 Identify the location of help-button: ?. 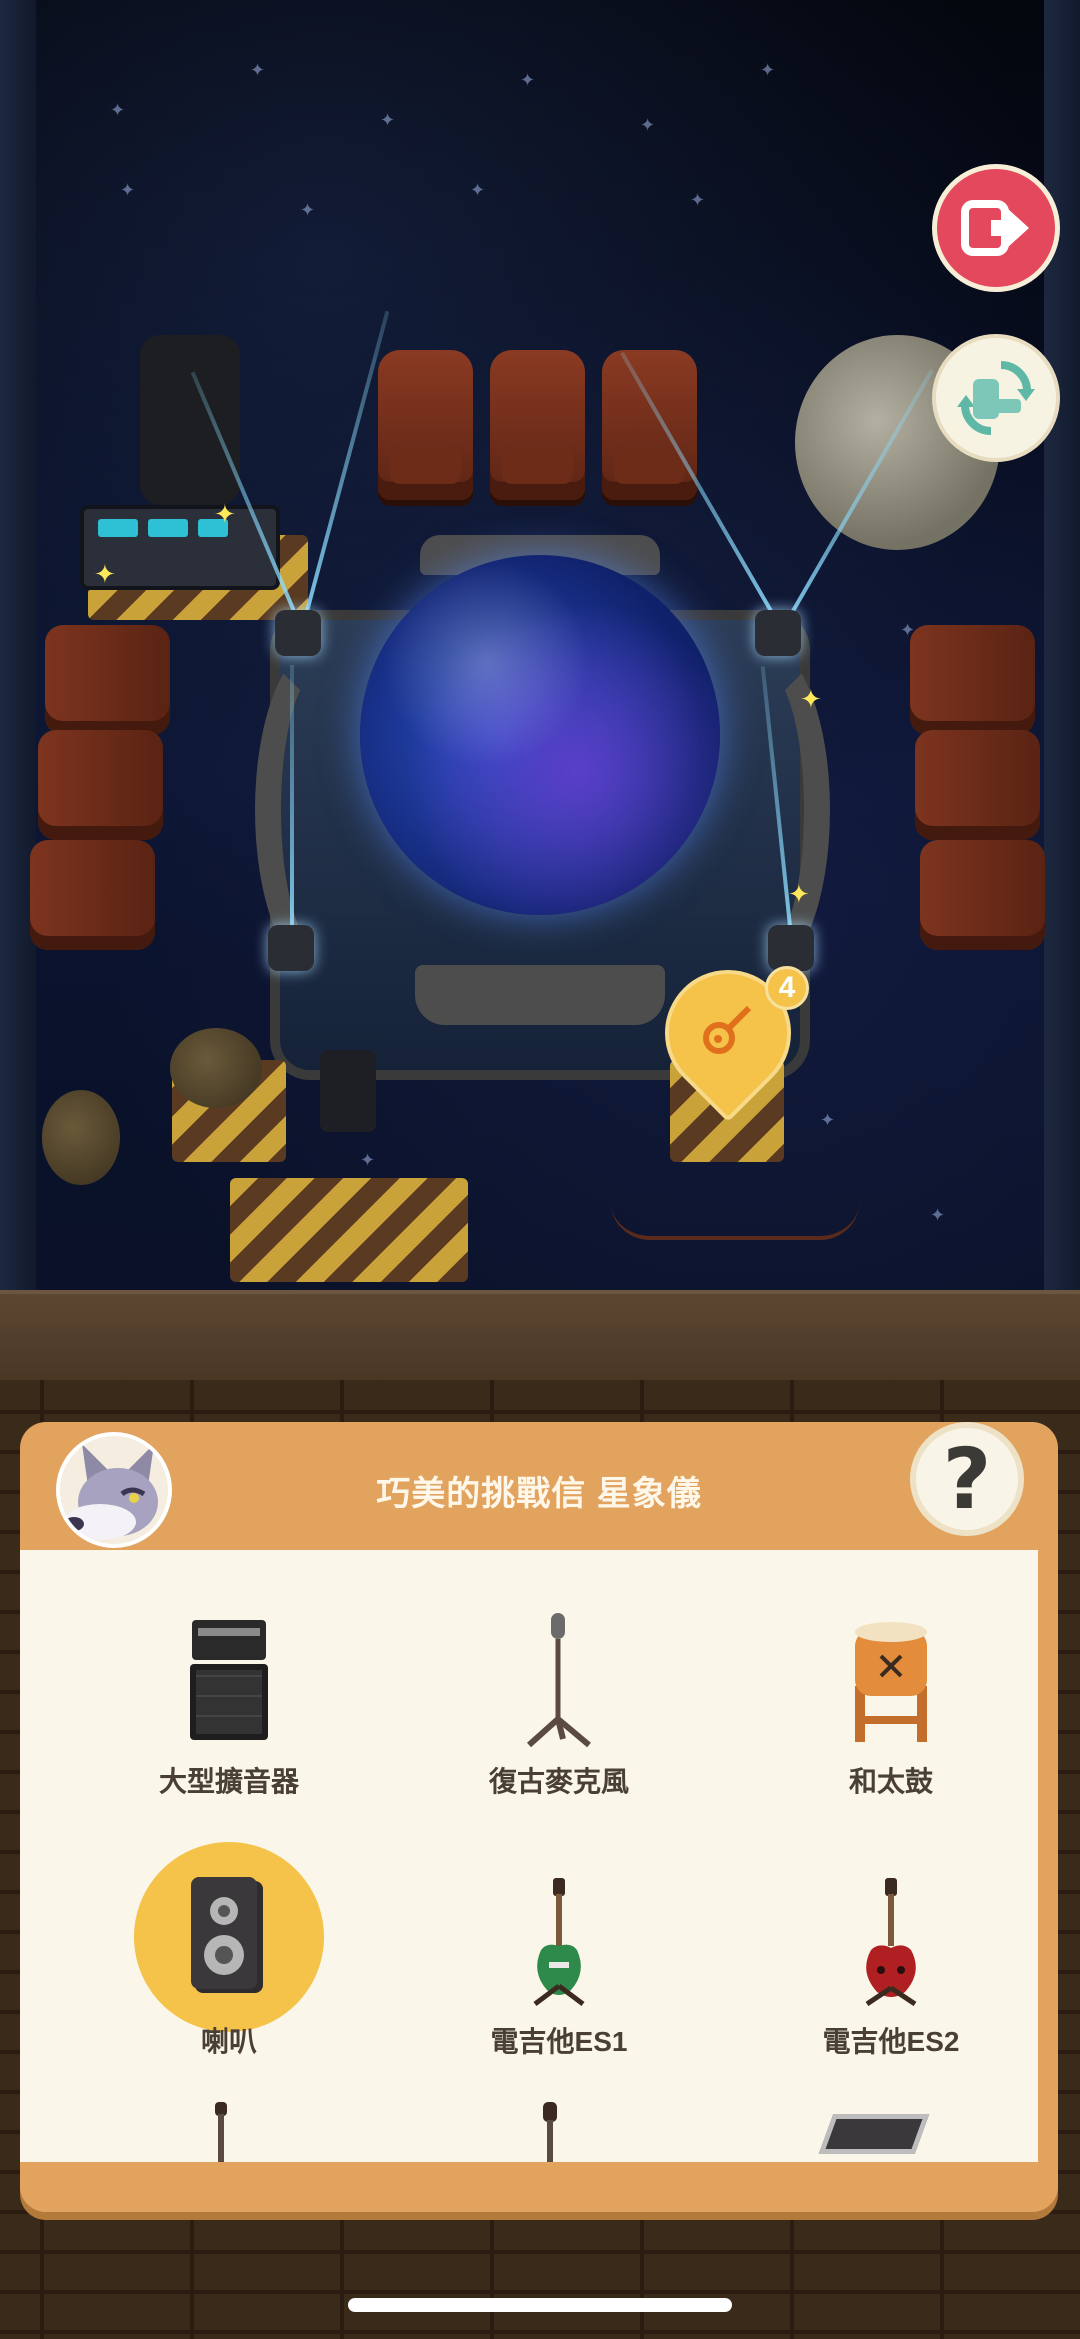
(967, 1479).